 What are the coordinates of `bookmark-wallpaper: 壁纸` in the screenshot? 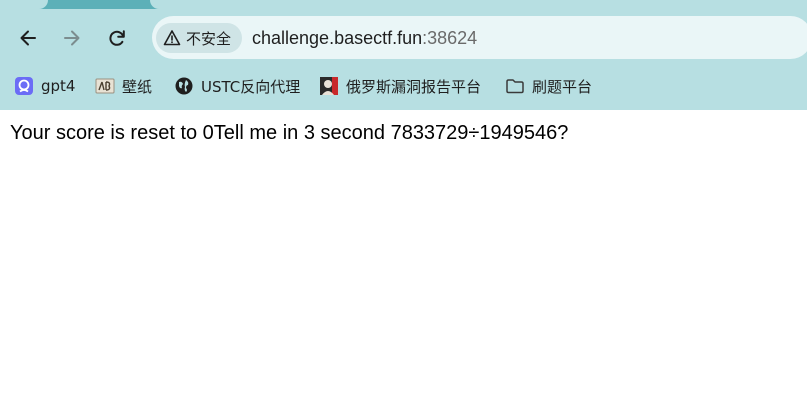 It's located at (123, 86).